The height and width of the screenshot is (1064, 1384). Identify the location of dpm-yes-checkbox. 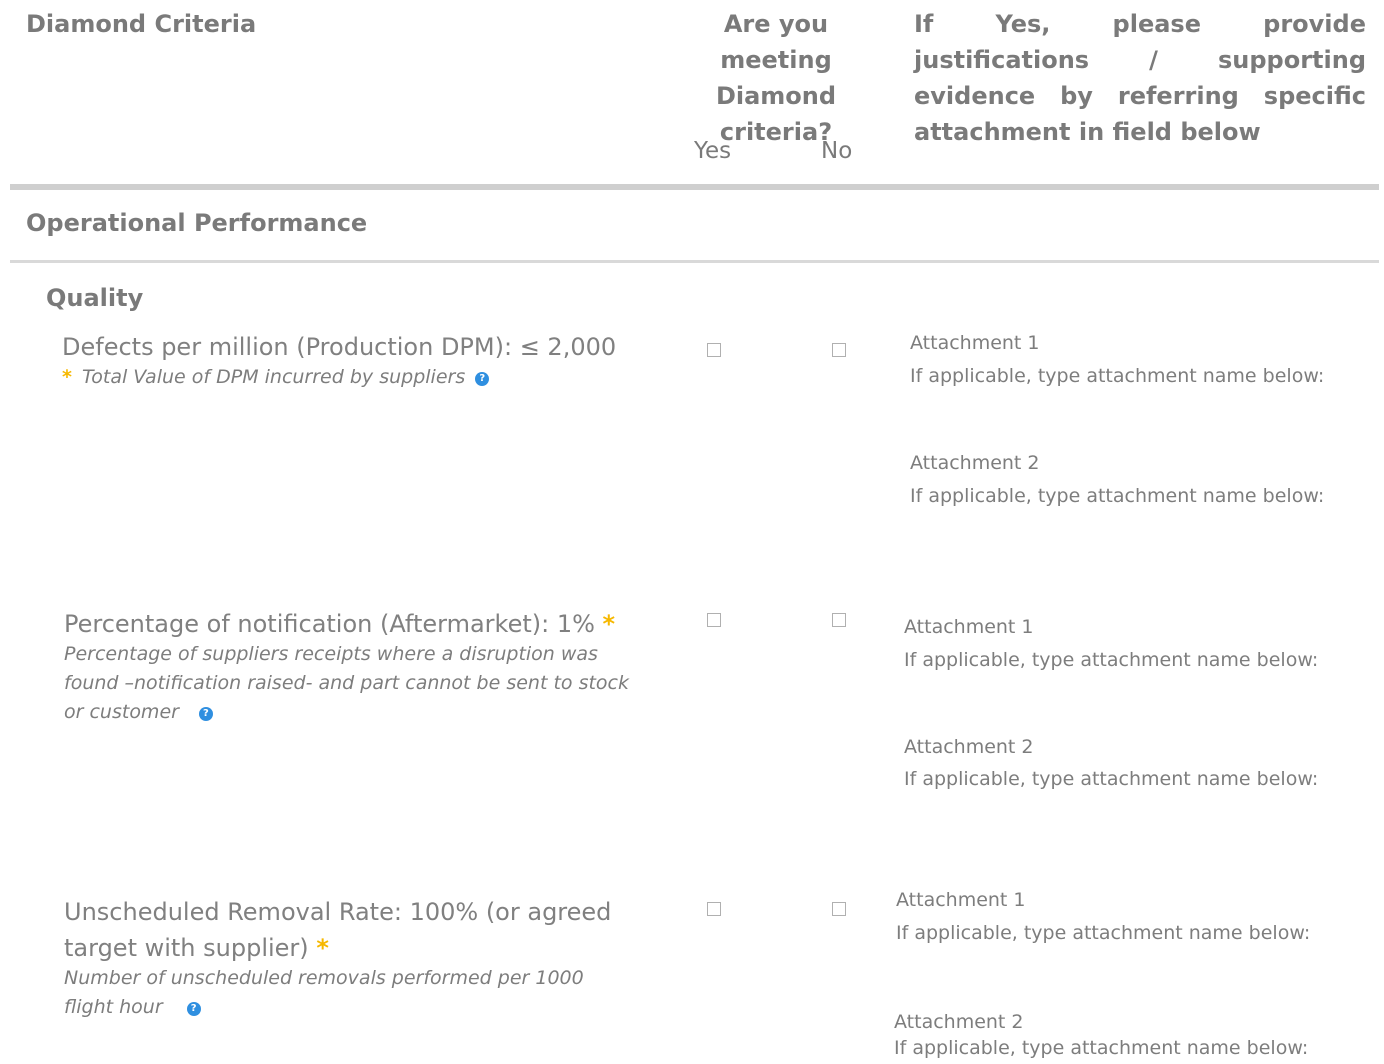
(714, 350).